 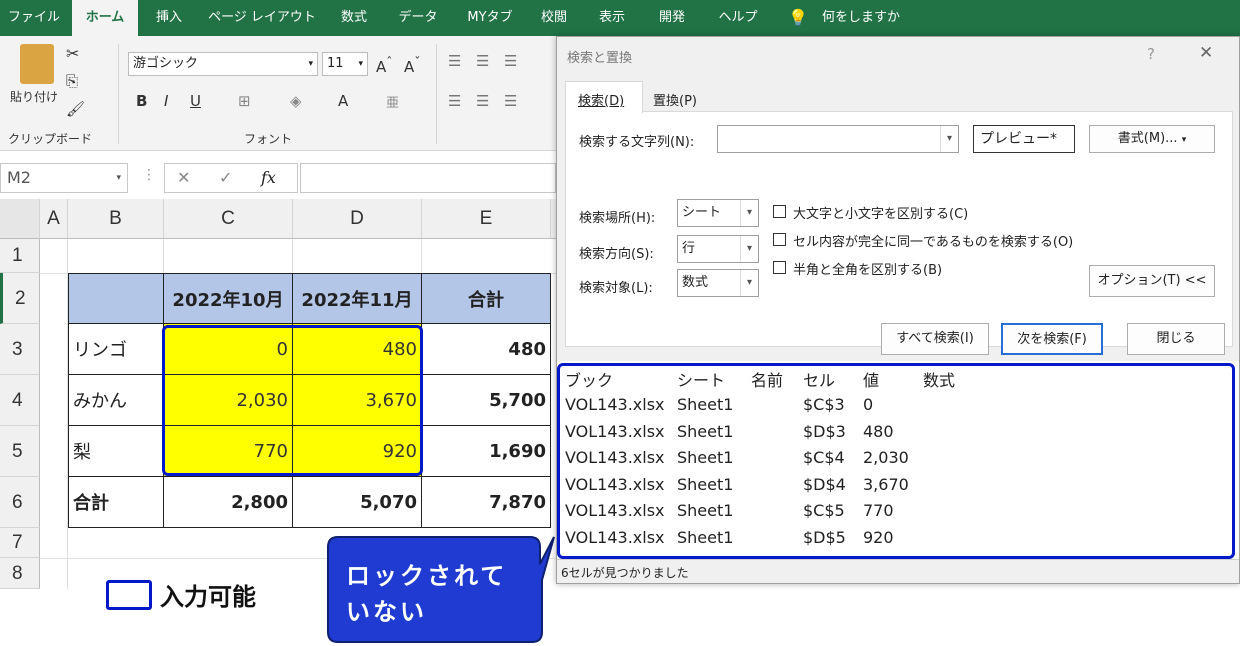 I want to click on format-painter-icon: 🖌, so click(x=75, y=109).